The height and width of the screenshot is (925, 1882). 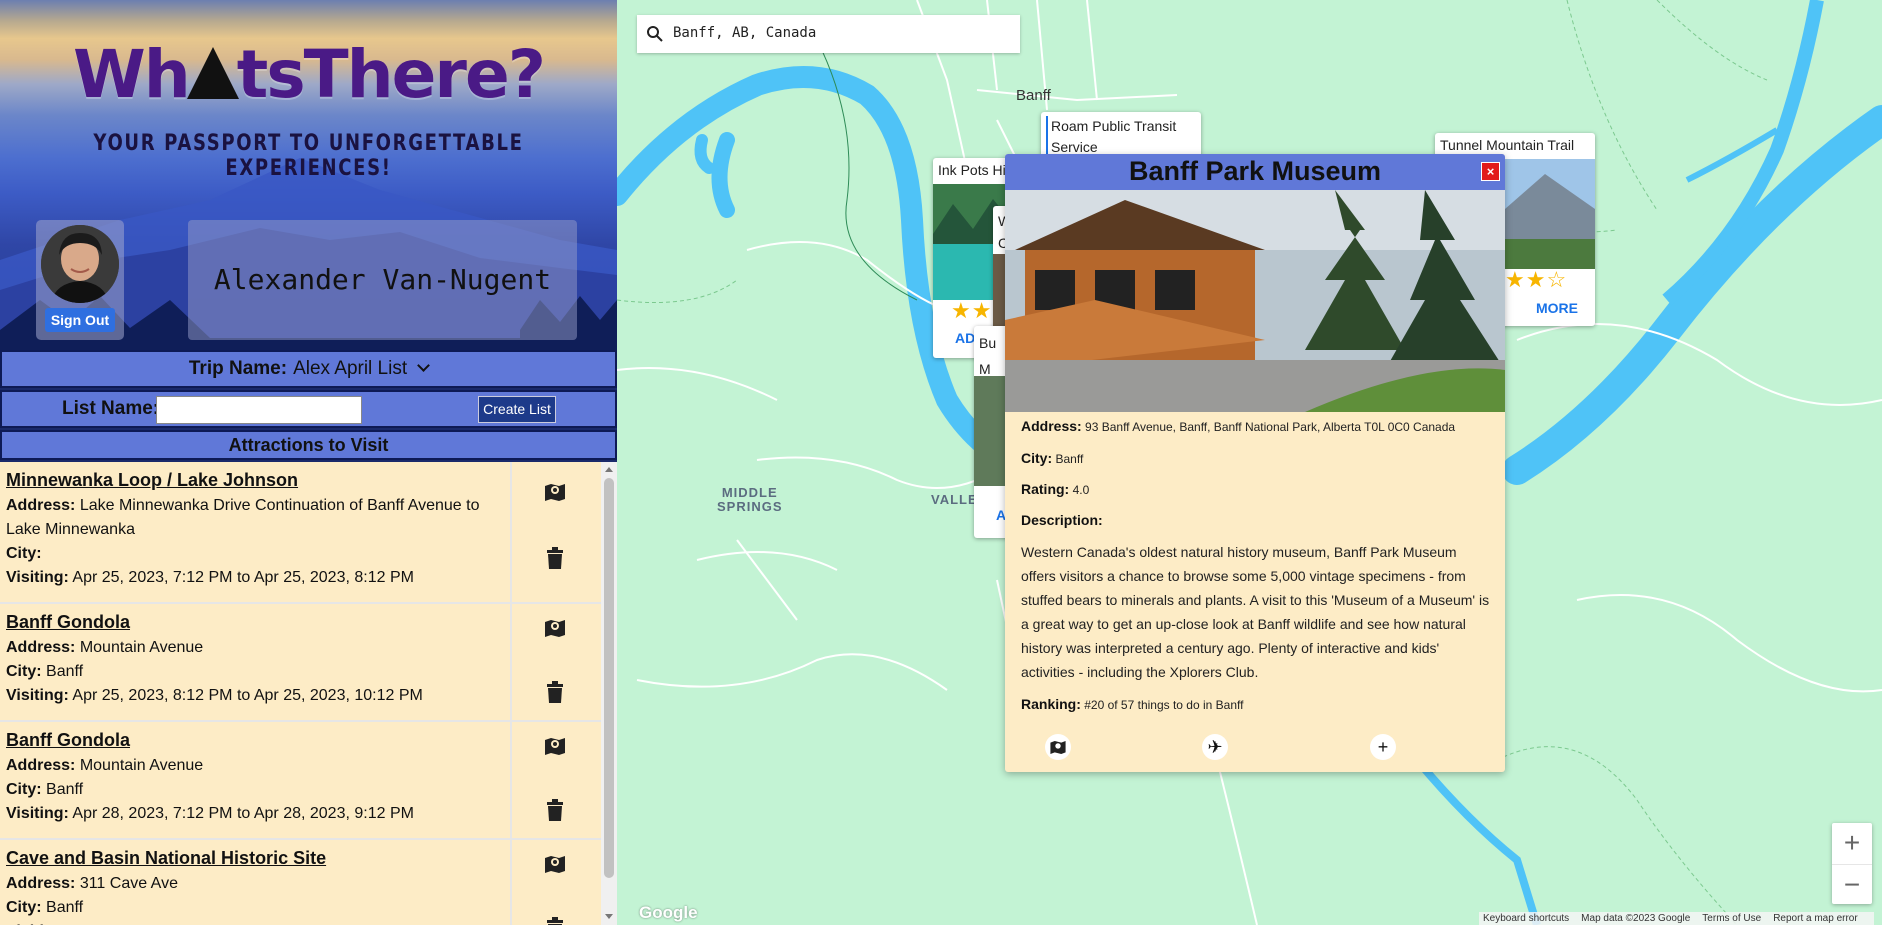 I want to click on scroll-down-arrow-icon, so click(x=609, y=916).